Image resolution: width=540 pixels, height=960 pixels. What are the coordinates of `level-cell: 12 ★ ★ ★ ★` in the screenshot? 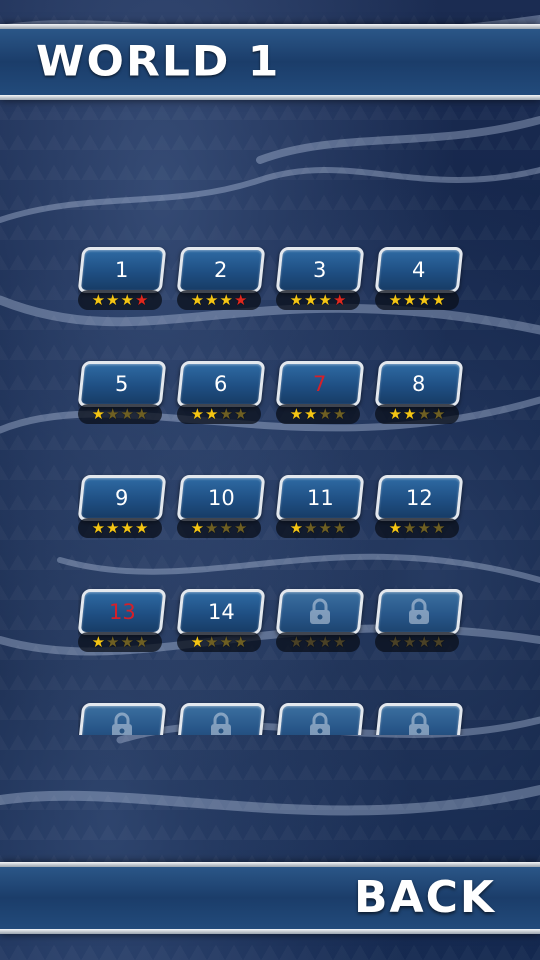 It's located at (419, 508).